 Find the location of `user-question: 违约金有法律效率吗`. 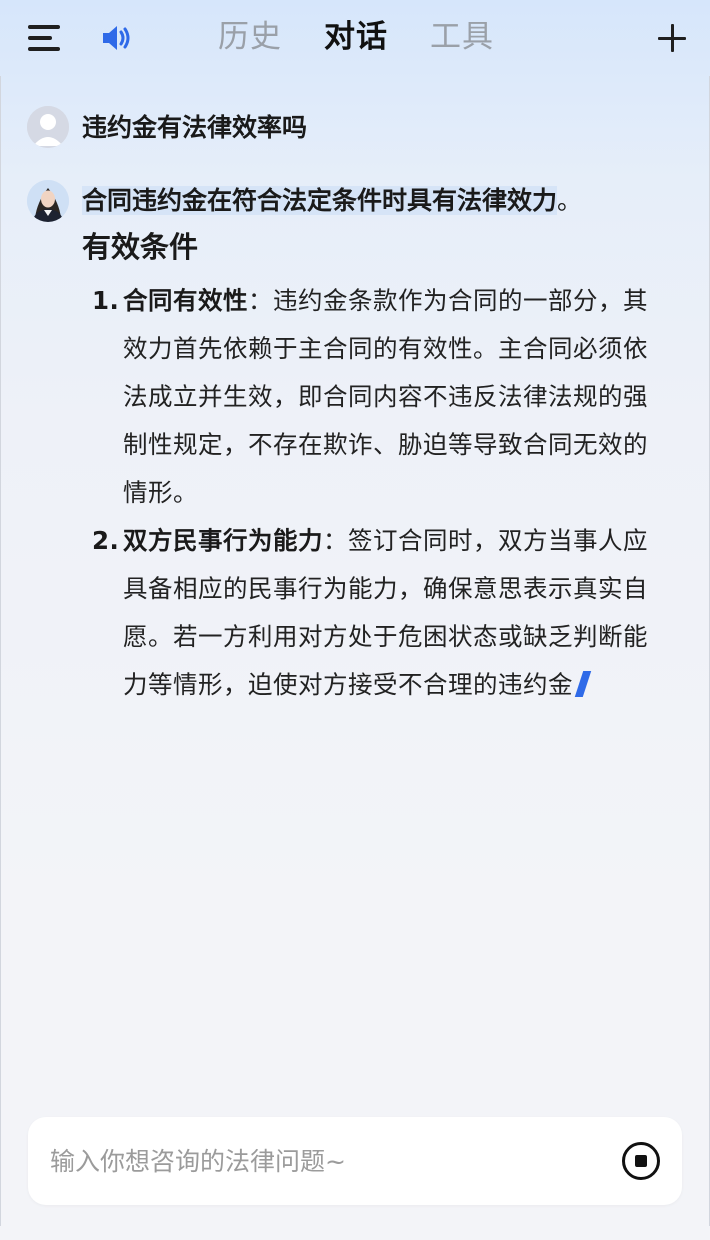

user-question: 违约金有法律效率吗 is located at coordinates (195, 127).